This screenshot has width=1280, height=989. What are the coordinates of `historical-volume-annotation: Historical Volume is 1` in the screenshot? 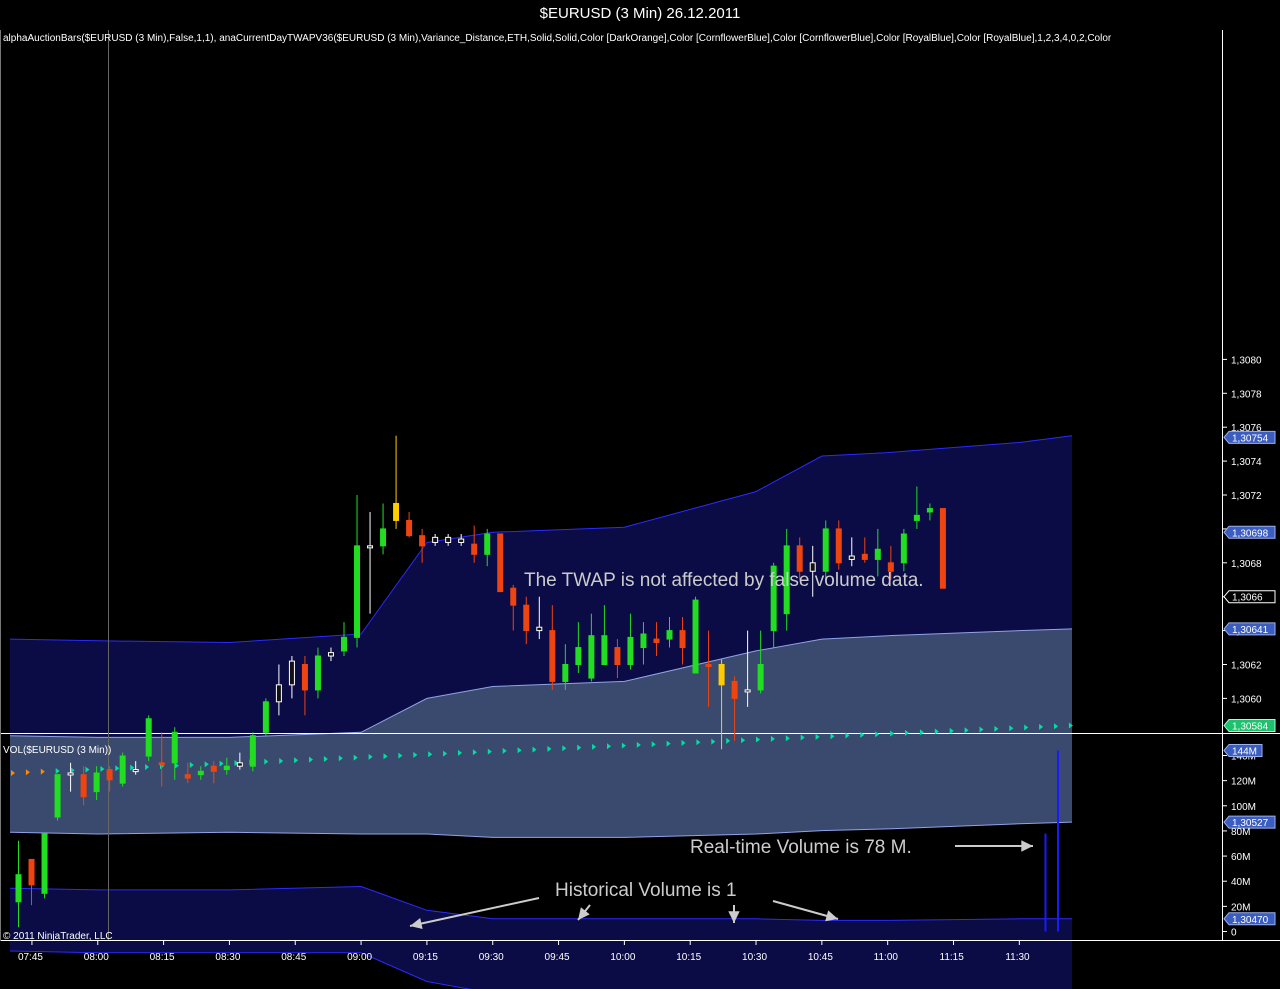 It's located at (646, 890).